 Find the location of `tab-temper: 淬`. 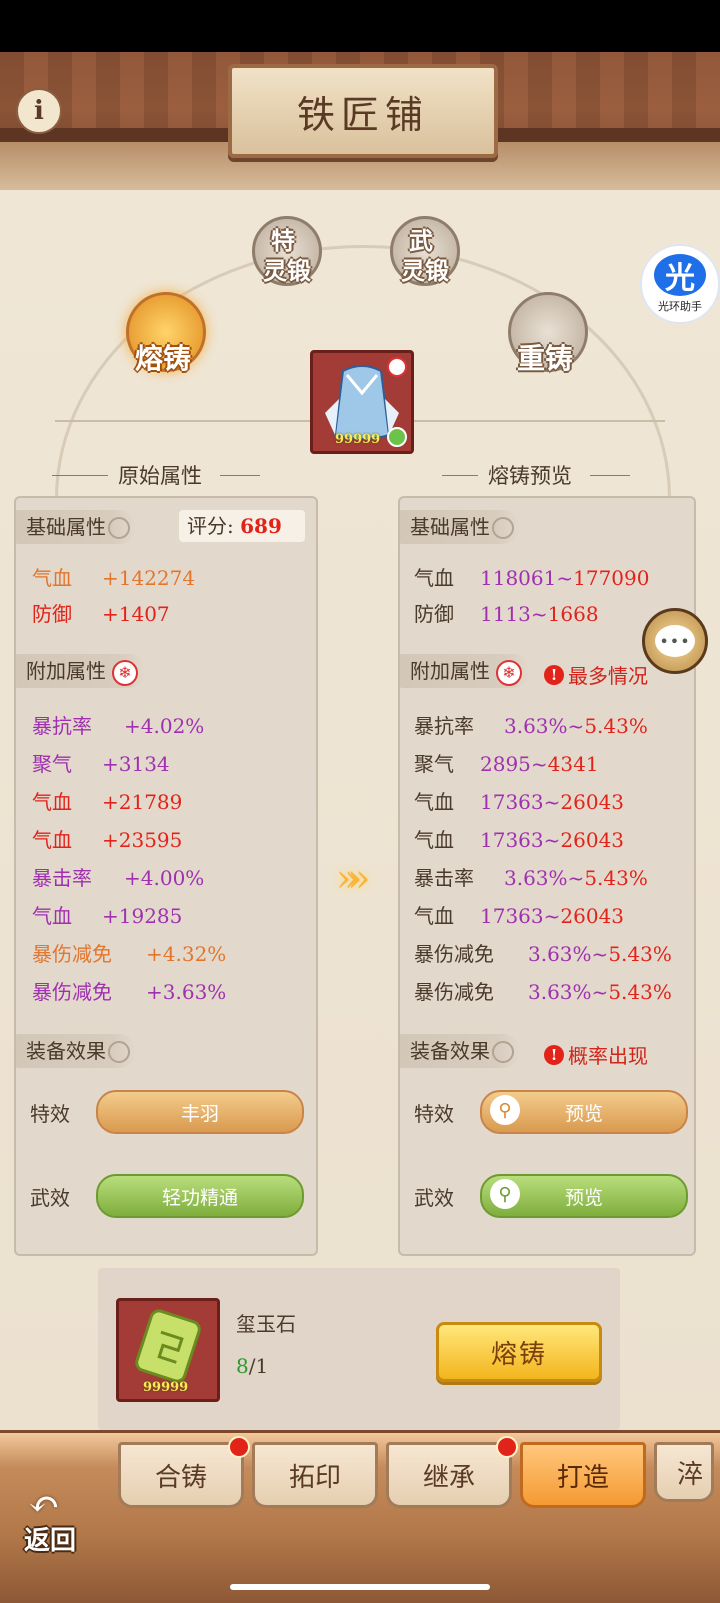

tab-temper: 淬 is located at coordinates (684, 1472).